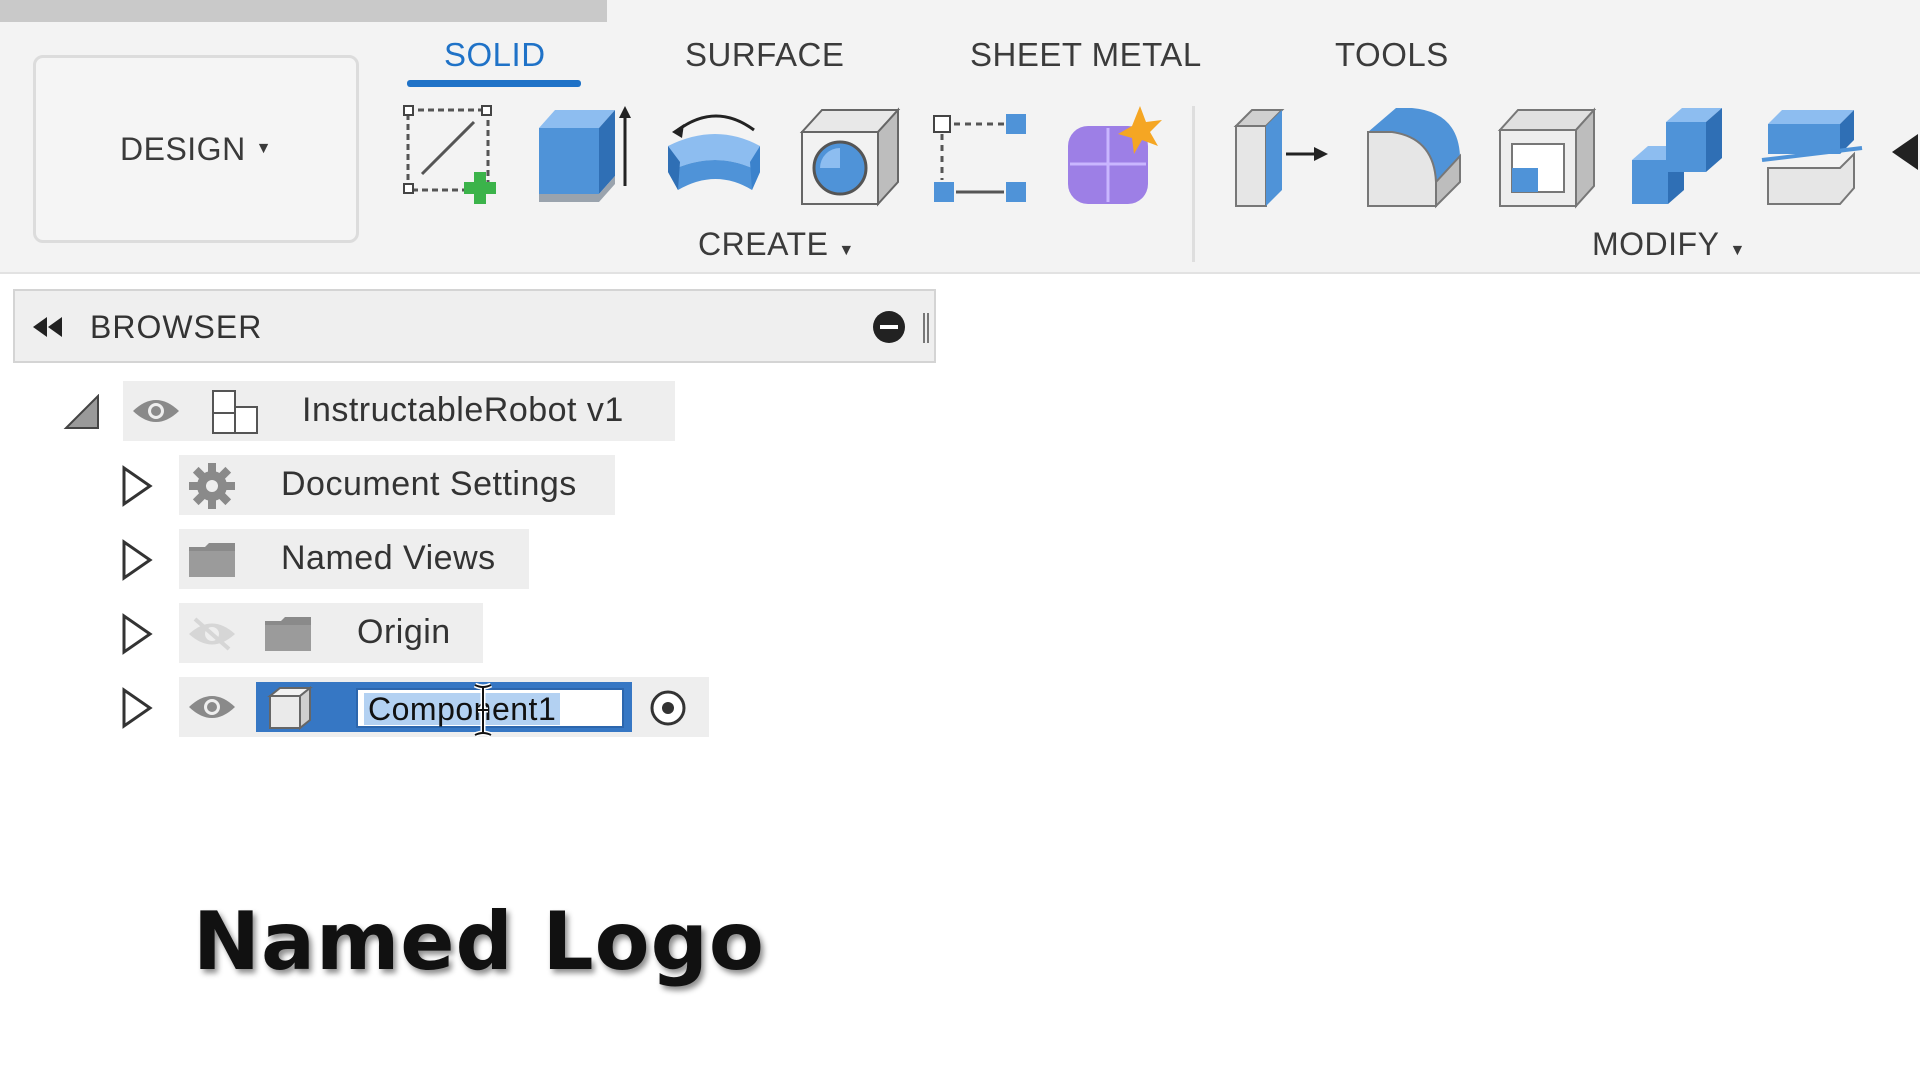  What do you see at coordinates (1414, 156) in the screenshot?
I see `fillet-icon` at bounding box center [1414, 156].